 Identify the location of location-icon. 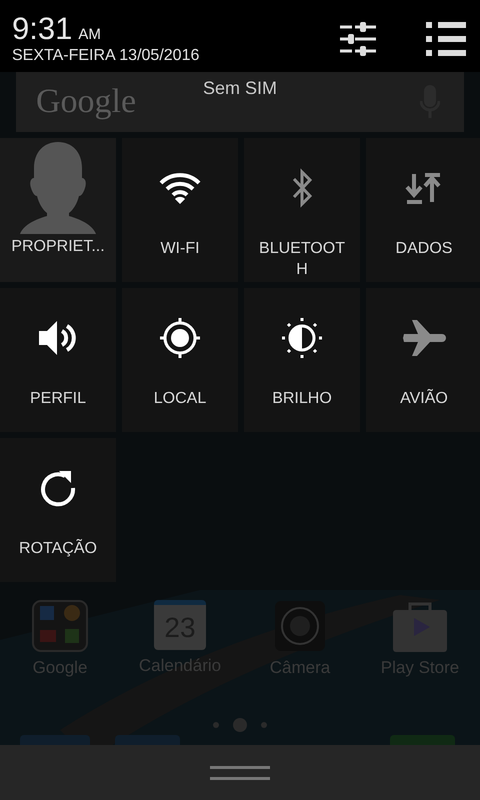
(180, 338).